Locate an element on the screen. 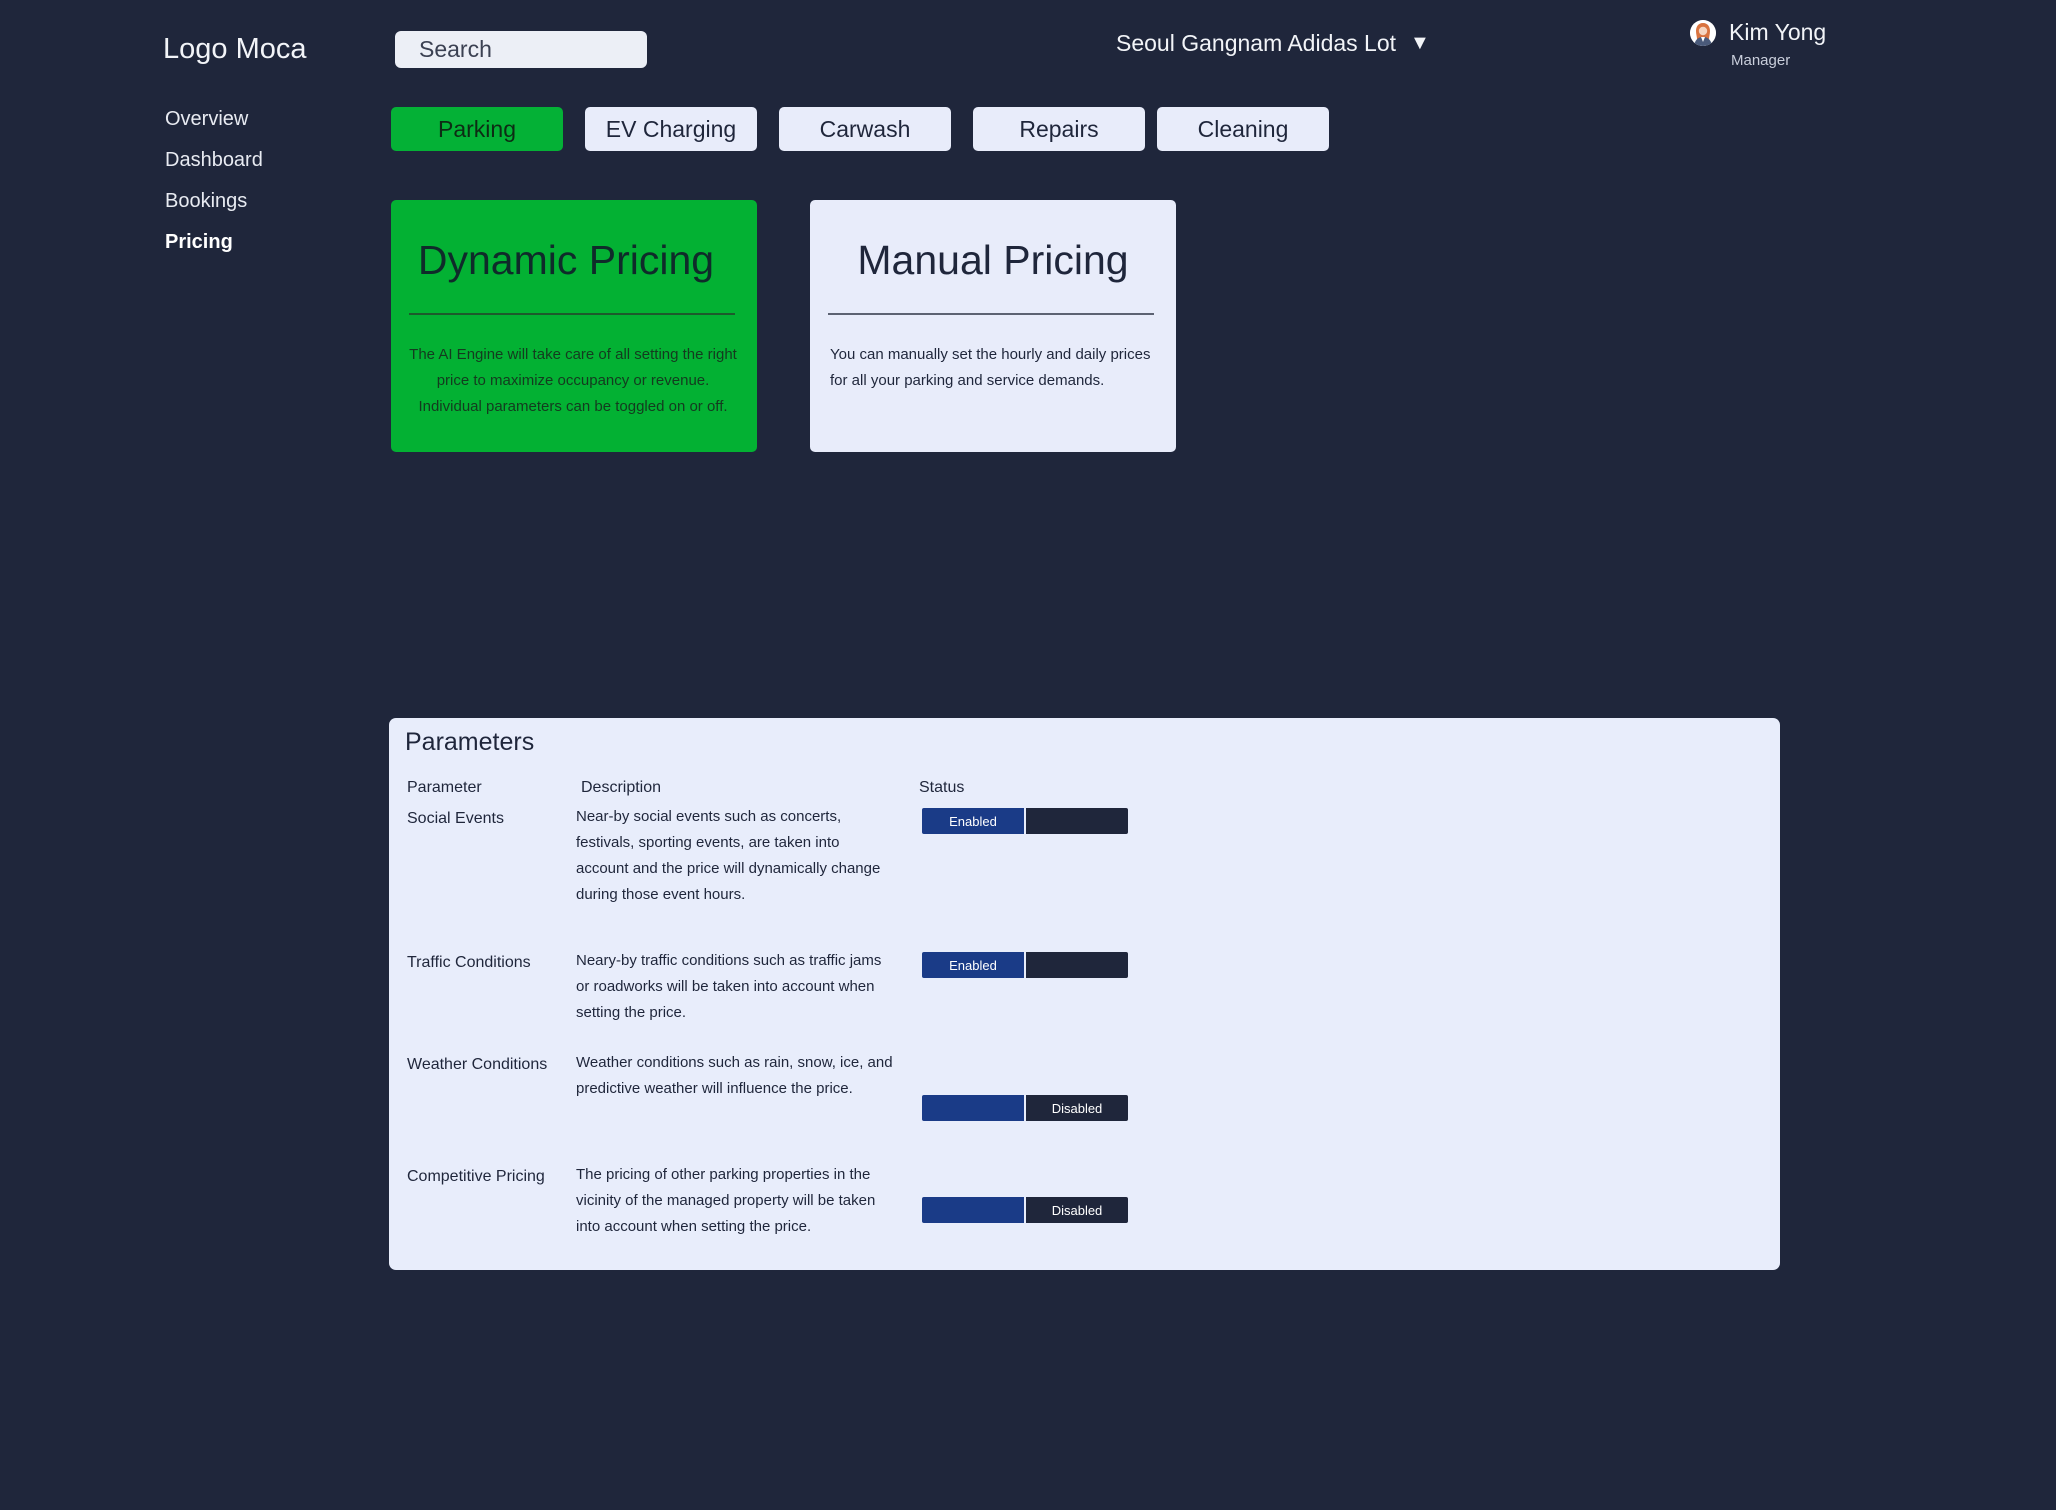 This screenshot has height=1510, width=2056. logo: Logo Moca is located at coordinates (235, 49).